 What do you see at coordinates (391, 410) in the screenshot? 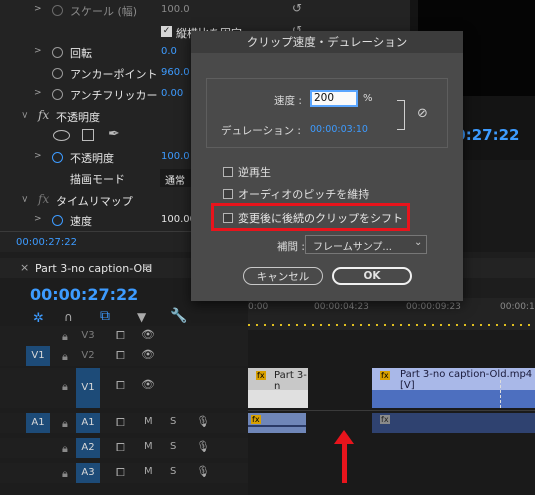
I see `divider` at bounding box center [391, 410].